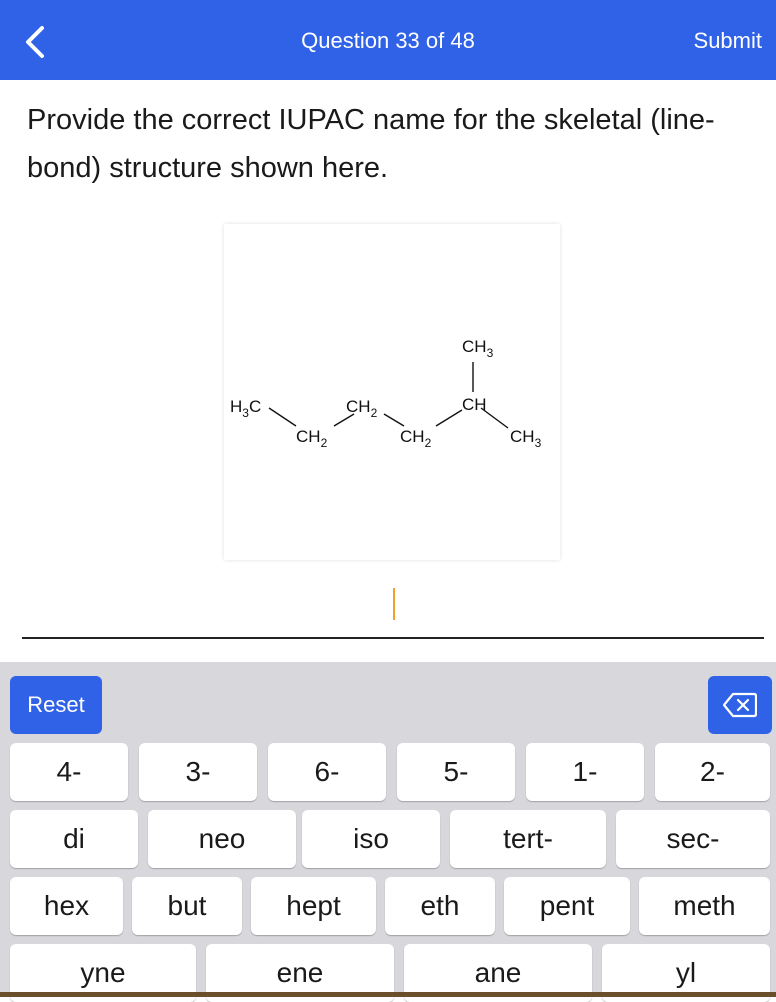  Describe the element at coordinates (693, 839) in the screenshot. I see `key-sec: sec-` at that location.